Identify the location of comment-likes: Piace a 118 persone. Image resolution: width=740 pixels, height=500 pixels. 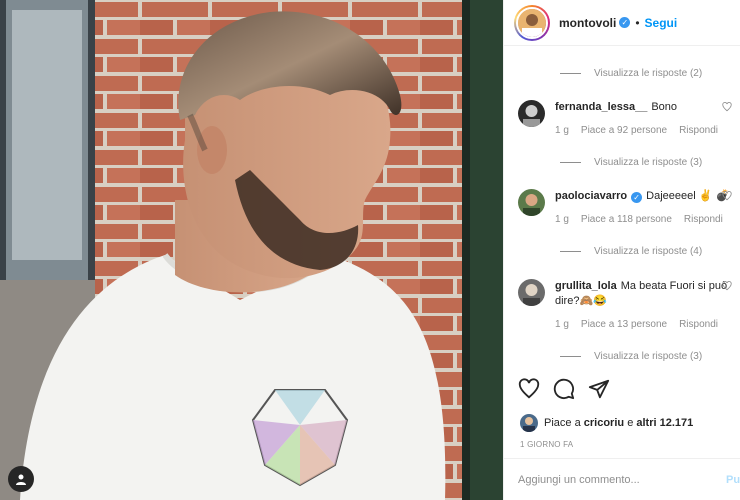
(626, 219).